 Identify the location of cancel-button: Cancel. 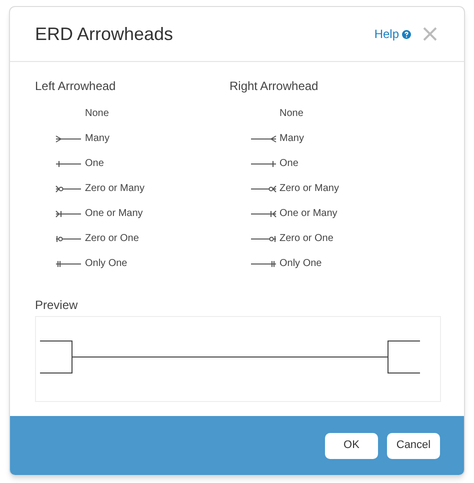
(413, 445).